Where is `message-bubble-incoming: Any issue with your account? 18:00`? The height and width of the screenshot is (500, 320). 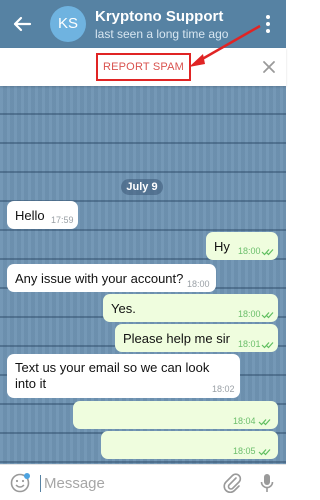 message-bubble-incoming: Any issue with your account? 18:00 is located at coordinates (111, 278).